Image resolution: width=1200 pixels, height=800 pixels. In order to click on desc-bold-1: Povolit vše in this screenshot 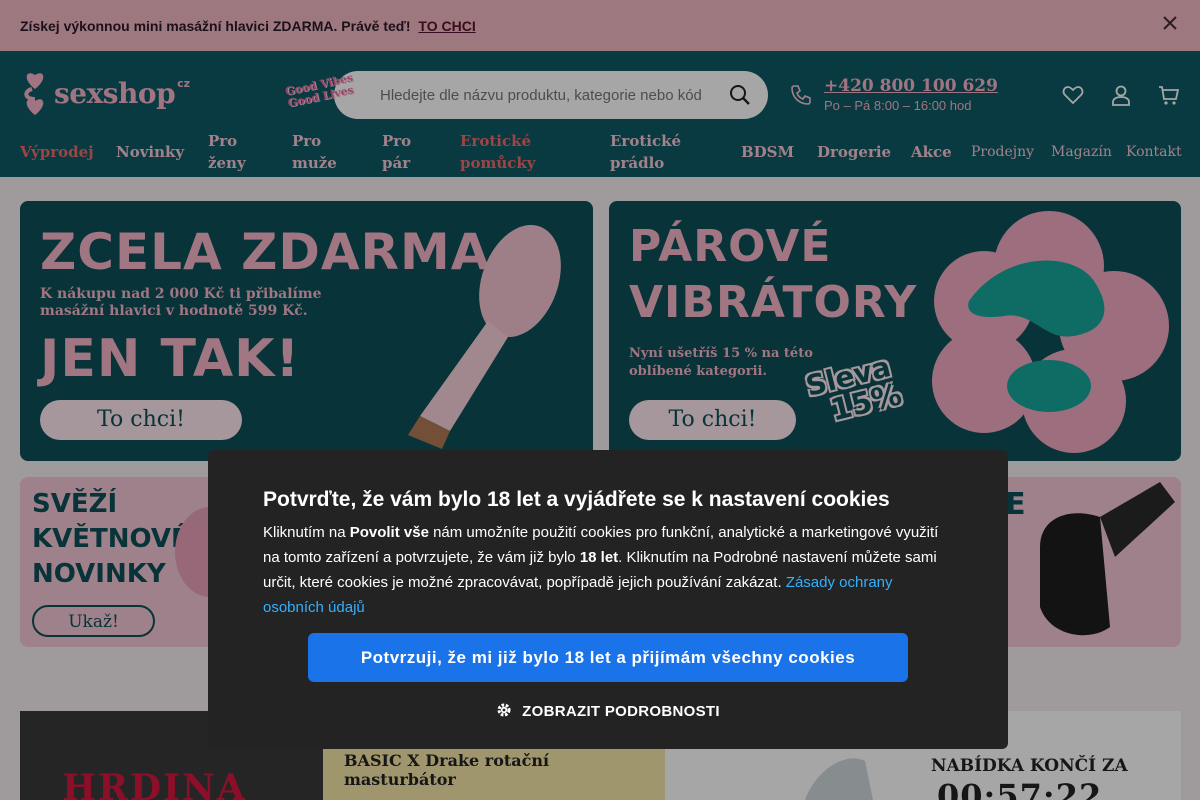, I will do `click(389, 532)`.